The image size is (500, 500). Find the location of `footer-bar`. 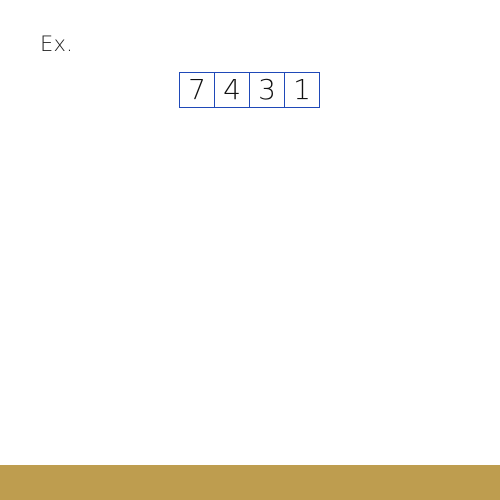

footer-bar is located at coordinates (250, 482).